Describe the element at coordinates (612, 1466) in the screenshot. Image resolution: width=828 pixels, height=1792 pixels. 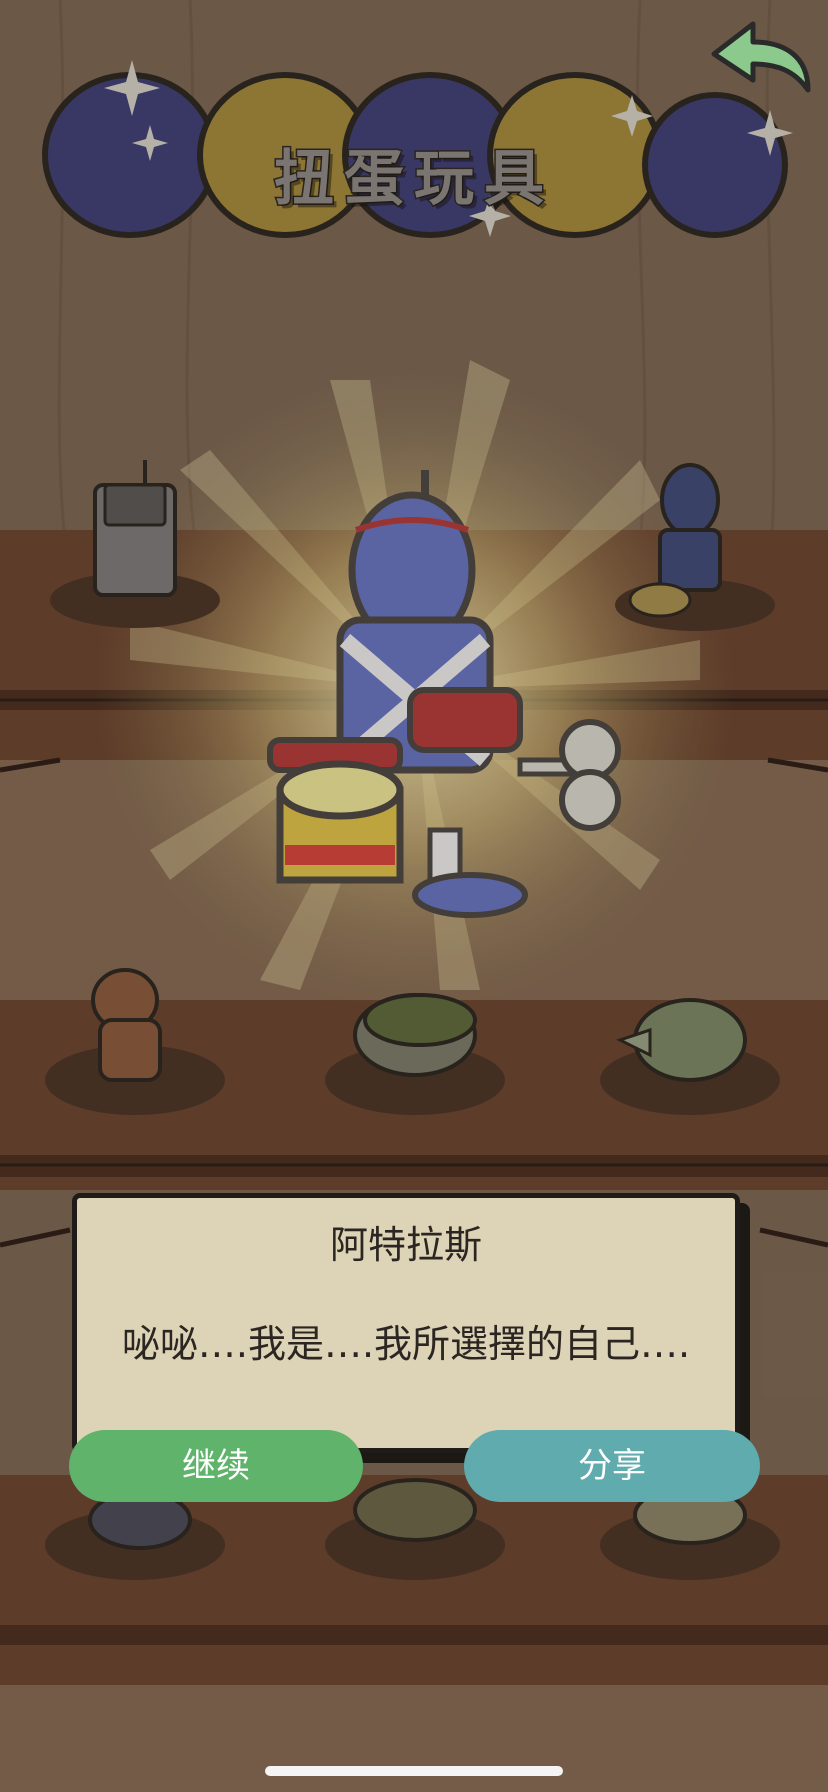
I see `share-button: 分享` at that location.